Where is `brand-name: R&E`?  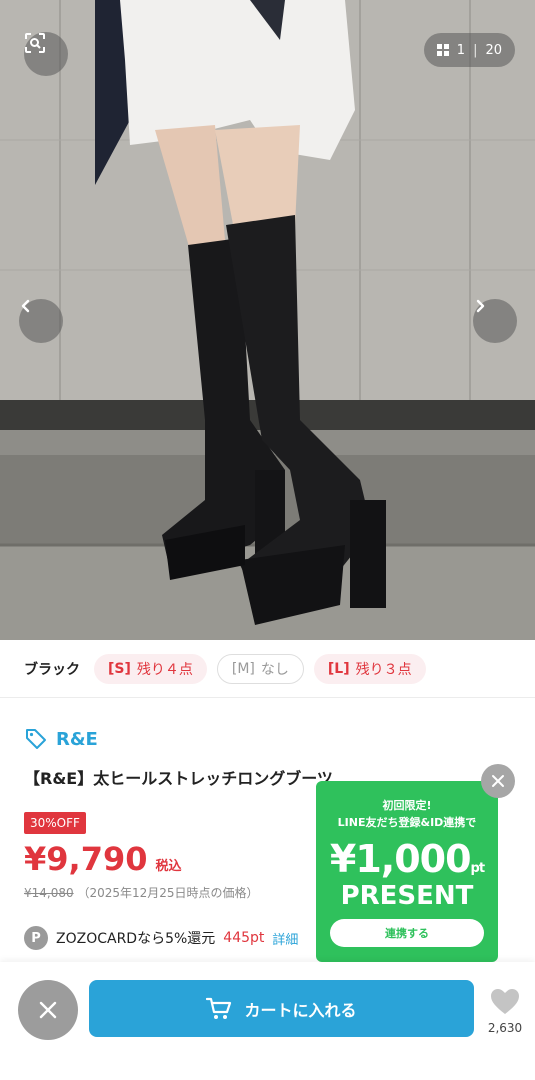
brand-name: R&E is located at coordinates (77, 739).